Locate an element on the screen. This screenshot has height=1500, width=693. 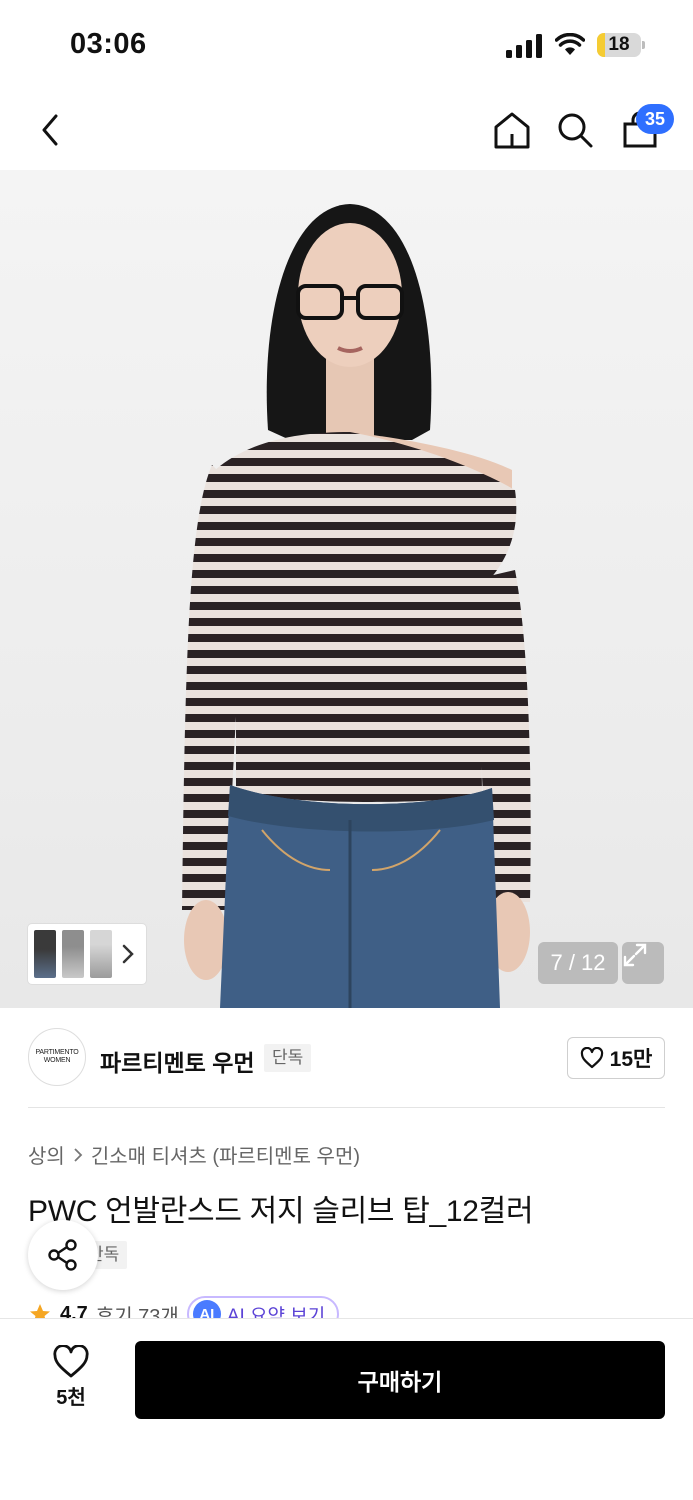
brand-like-button: 15만 is located at coordinates (616, 1058).